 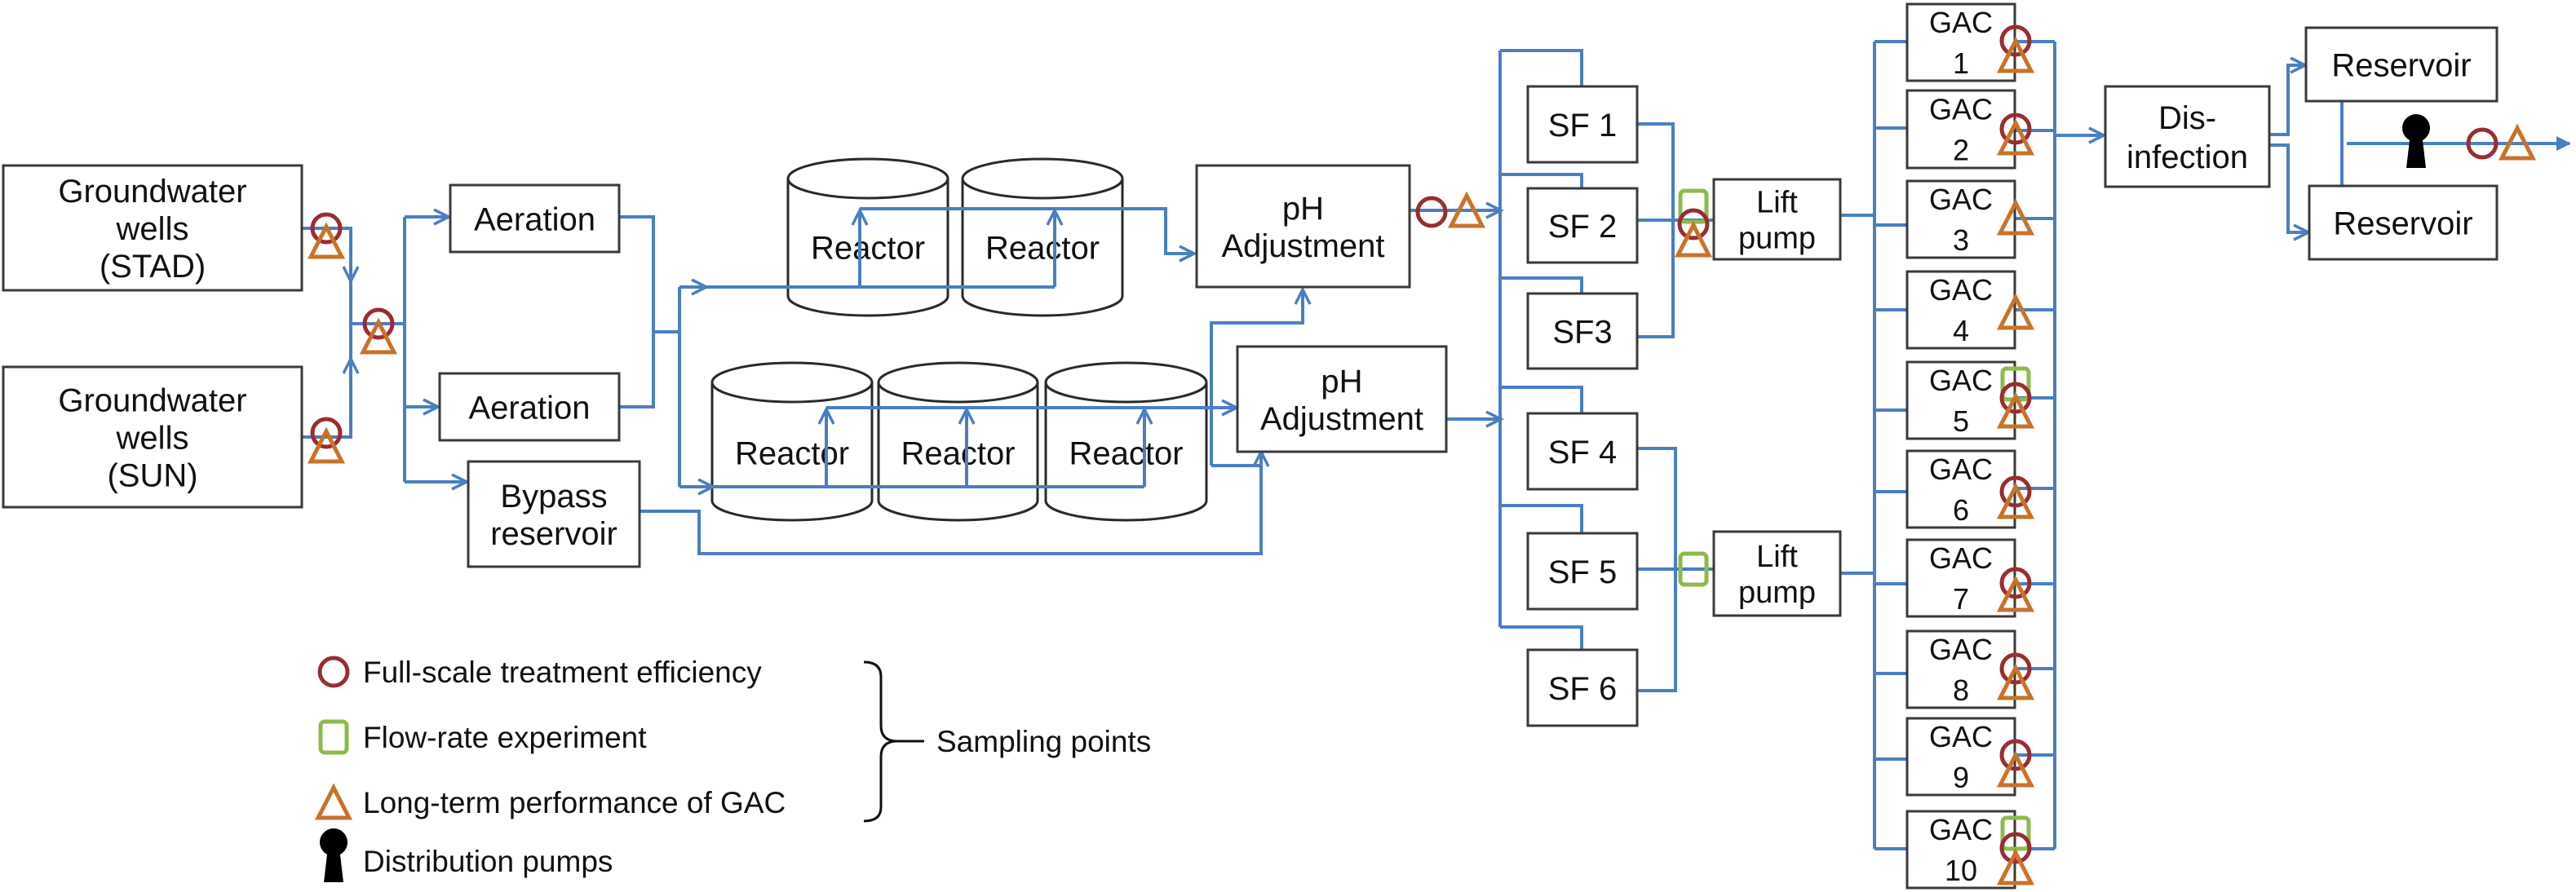 I want to click on gac-2: GAC 2, so click(x=1960, y=130).